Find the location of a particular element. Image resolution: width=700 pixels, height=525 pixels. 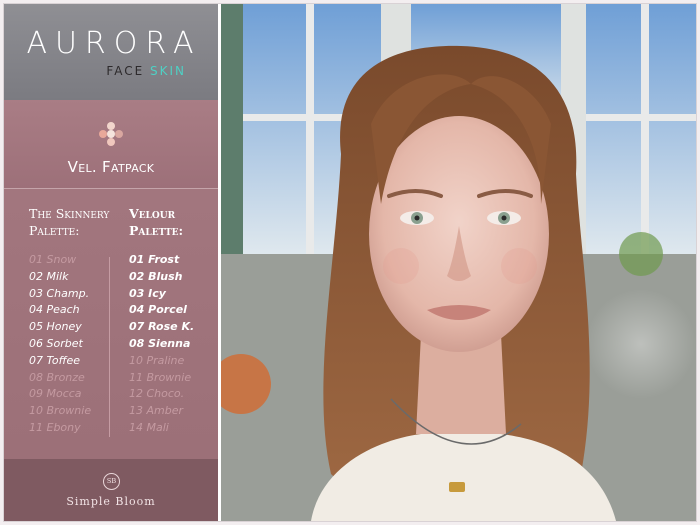

brand-subtitle-skin: SKIN is located at coordinates (167, 71).